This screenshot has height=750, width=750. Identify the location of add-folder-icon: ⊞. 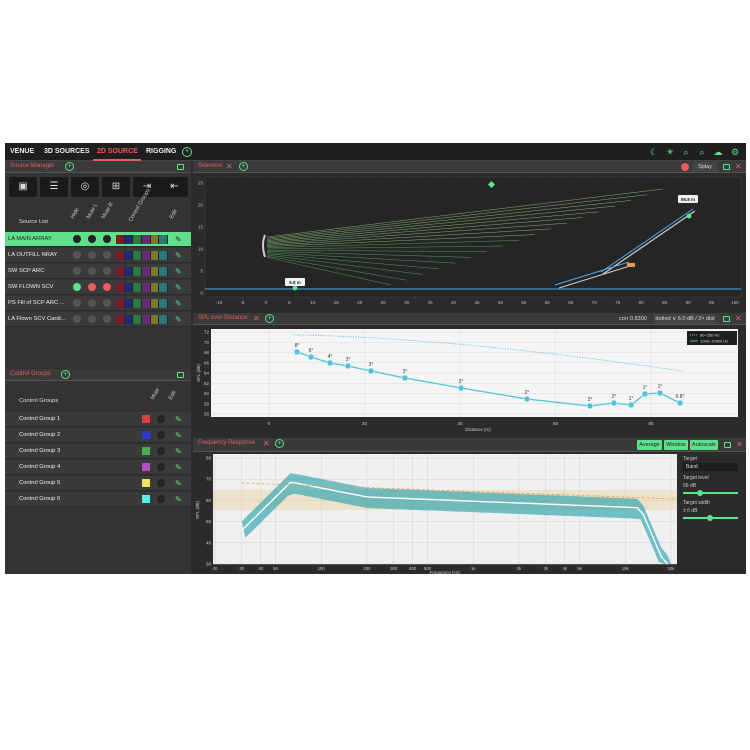
(116, 187).